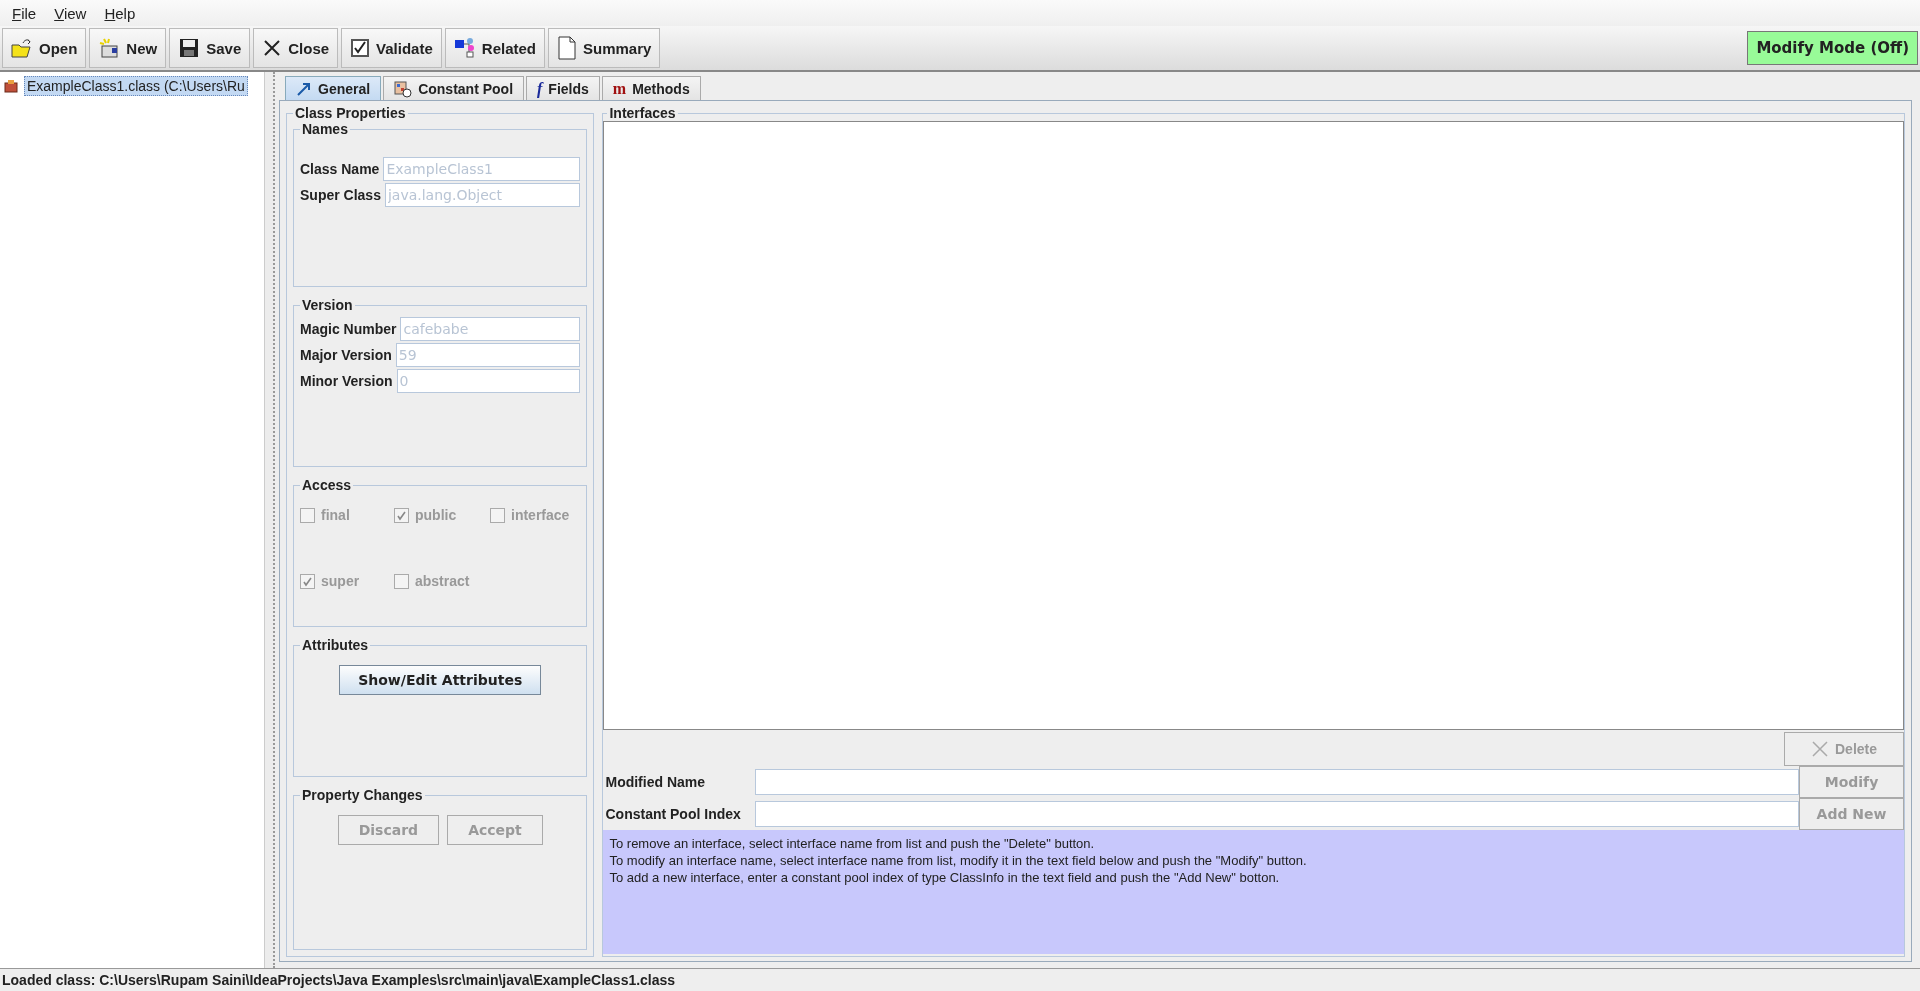 The width and height of the screenshot is (1920, 991). What do you see at coordinates (403, 88) in the screenshot?
I see `pool-icon` at bounding box center [403, 88].